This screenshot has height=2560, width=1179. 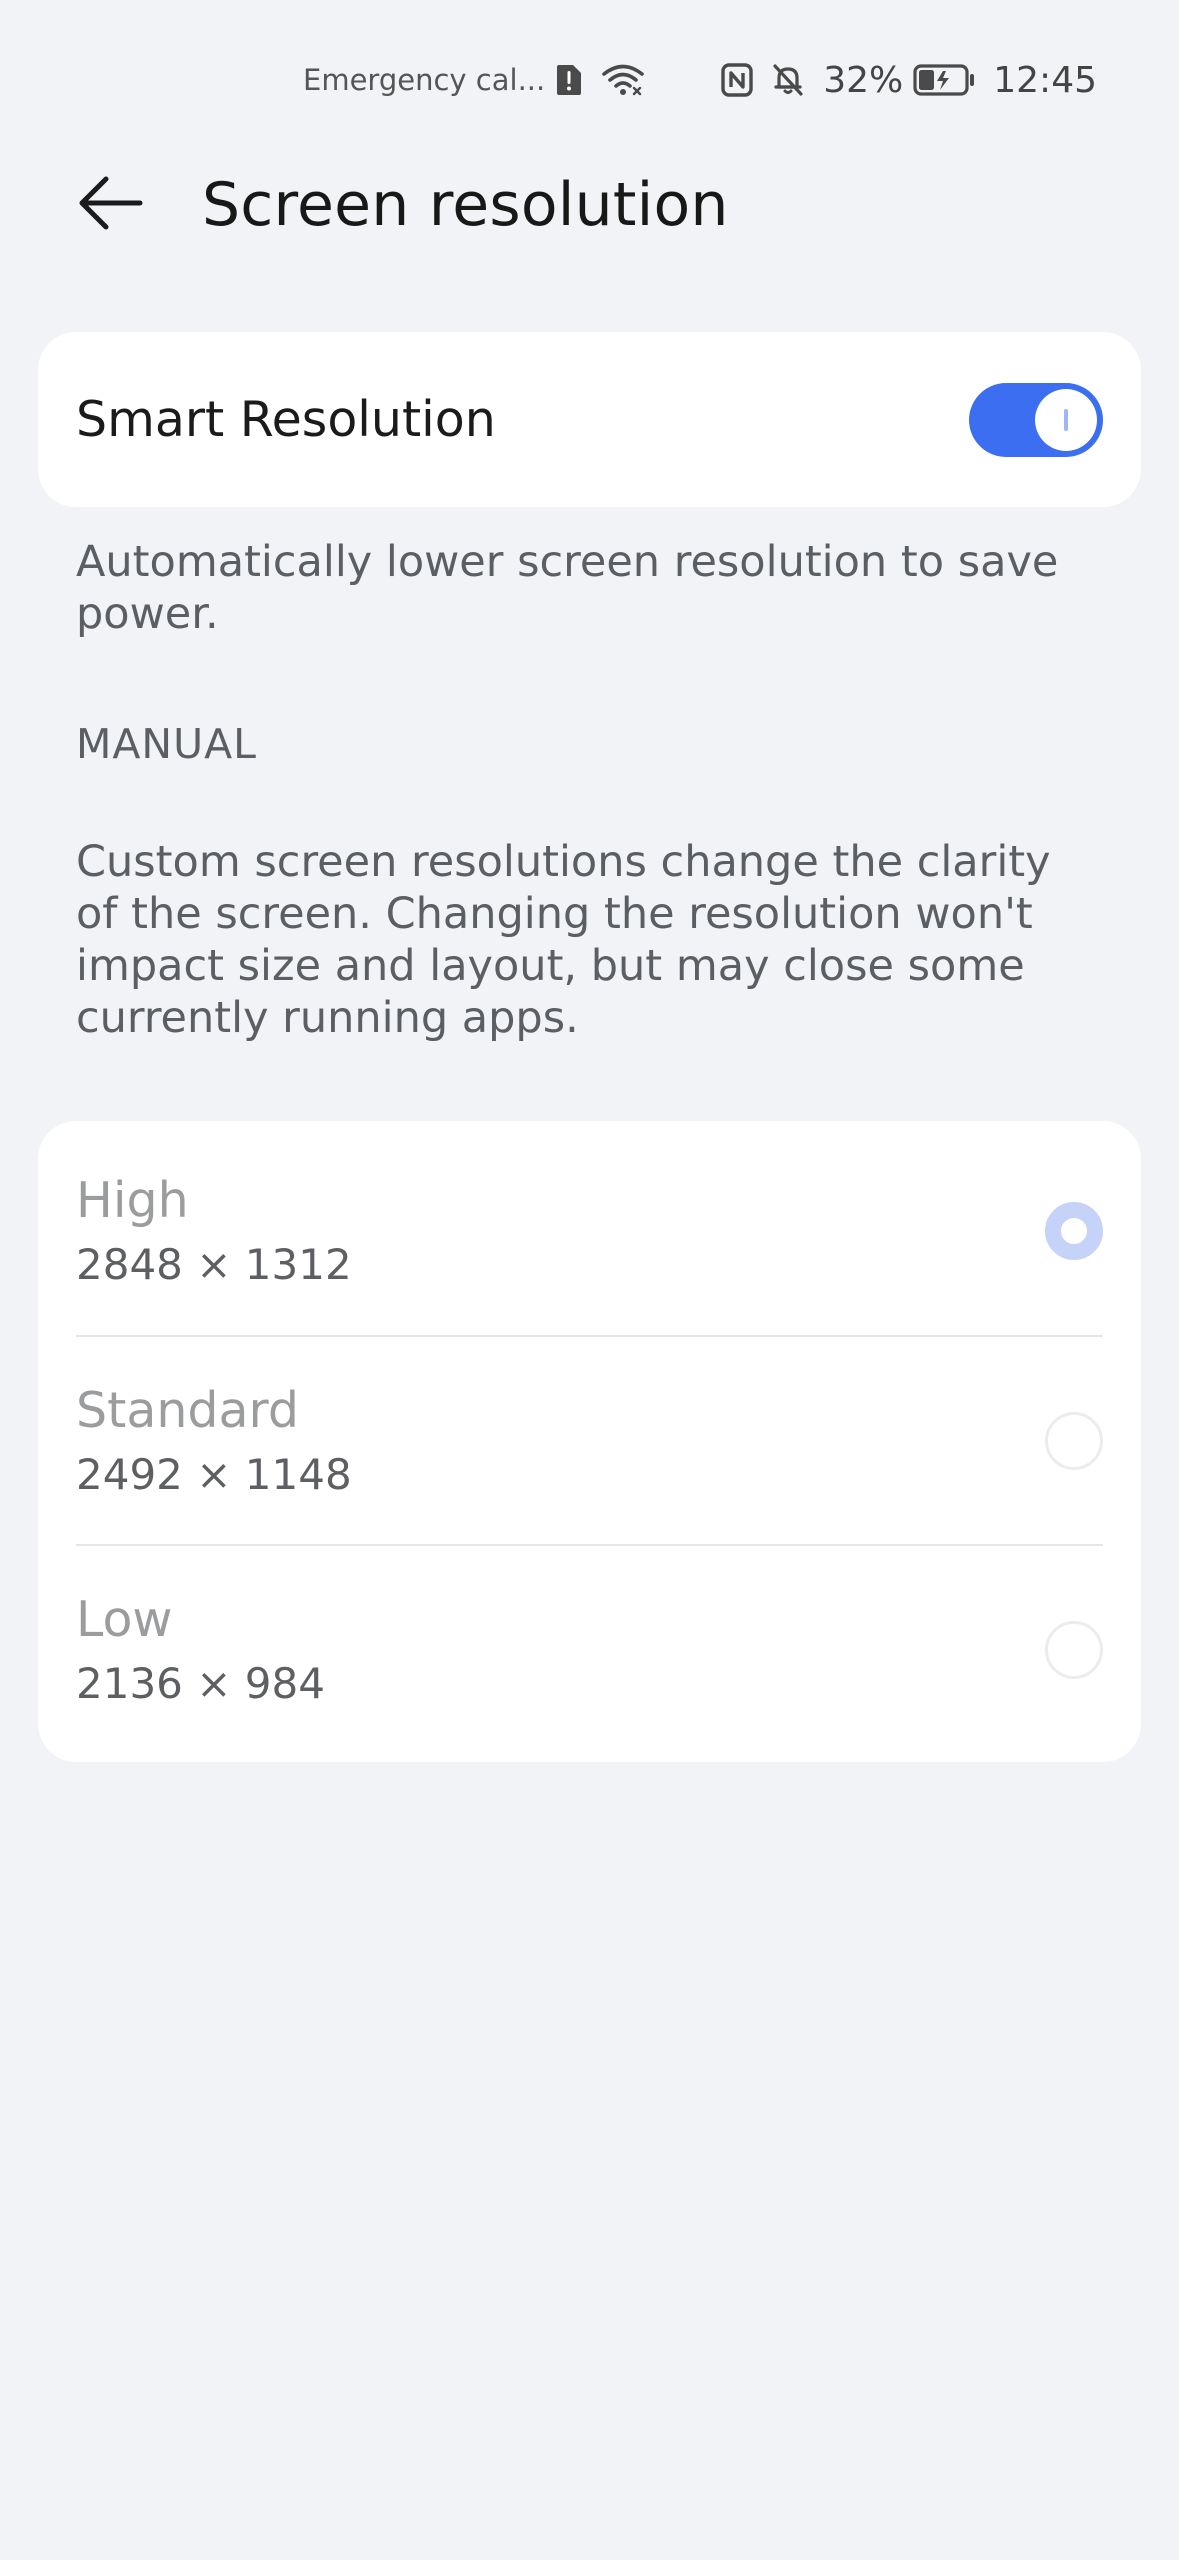 What do you see at coordinates (1074, 1440) in the screenshot?
I see `radio-standard` at bounding box center [1074, 1440].